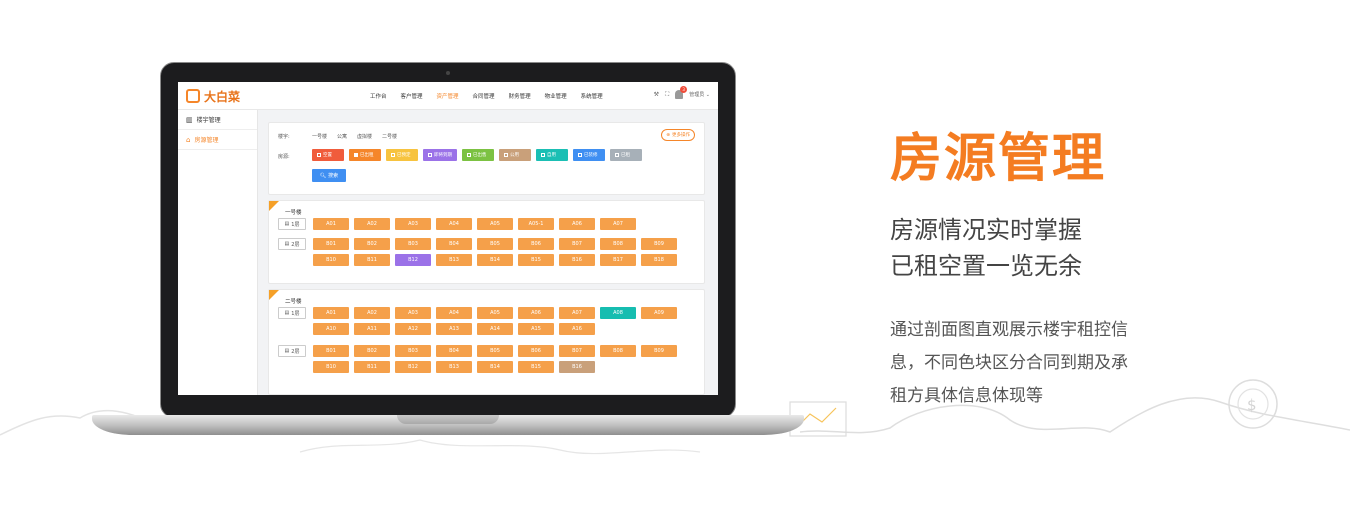  Describe the element at coordinates (626, 155) in the screenshot. I see `status-chip: 已租` at that location.